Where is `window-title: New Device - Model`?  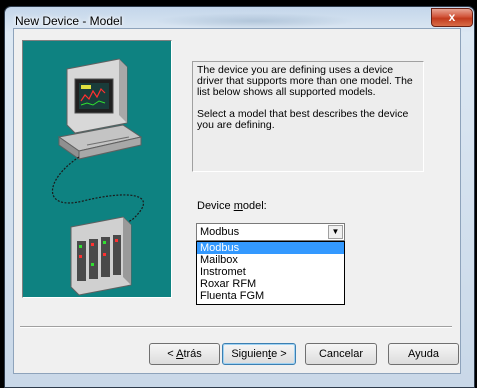
window-title: New Device - Model is located at coordinates (69, 21).